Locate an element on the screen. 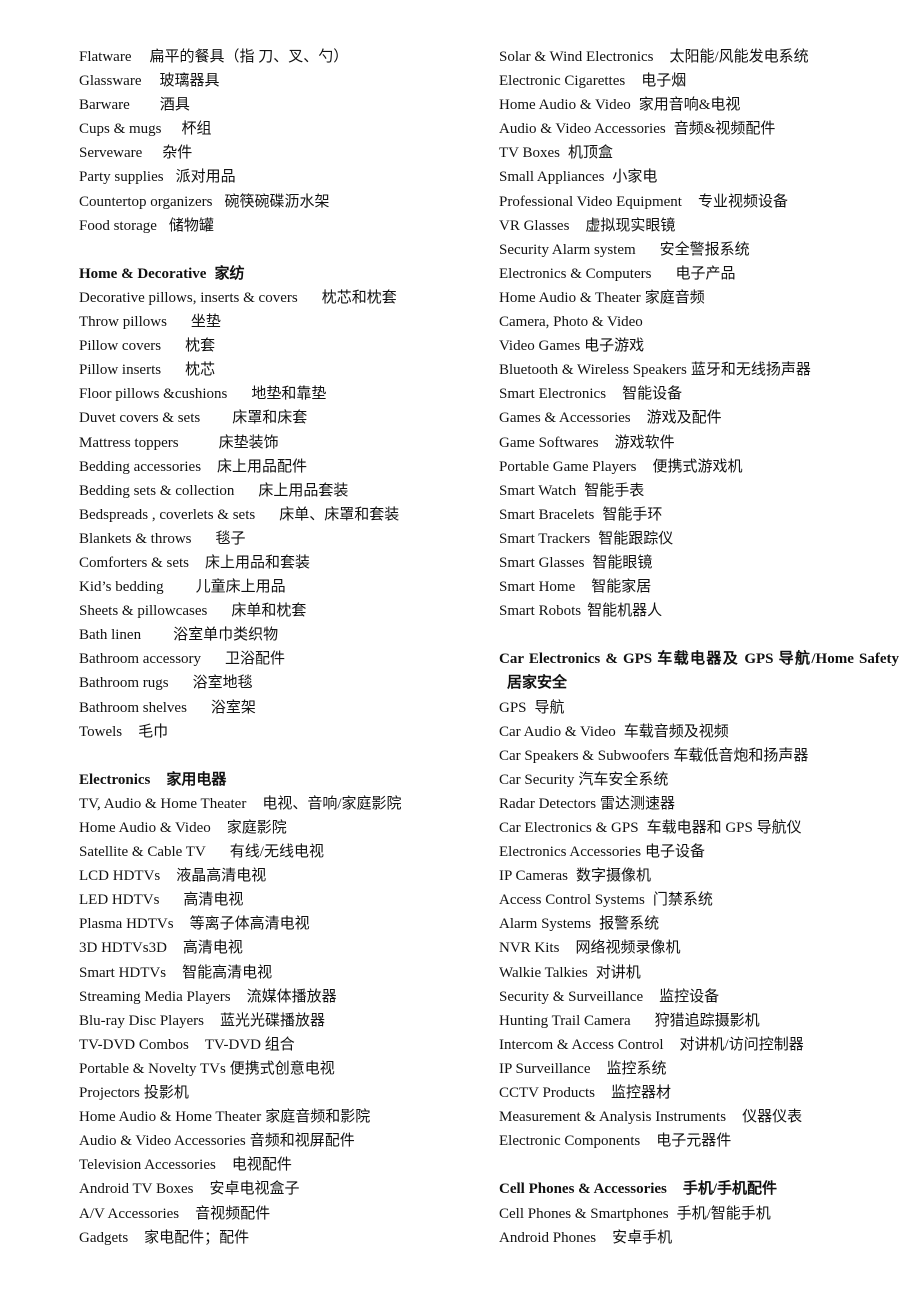 The image size is (920, 1302). category-english: 3D HDTVs3D is located at coordinates (123, 948).